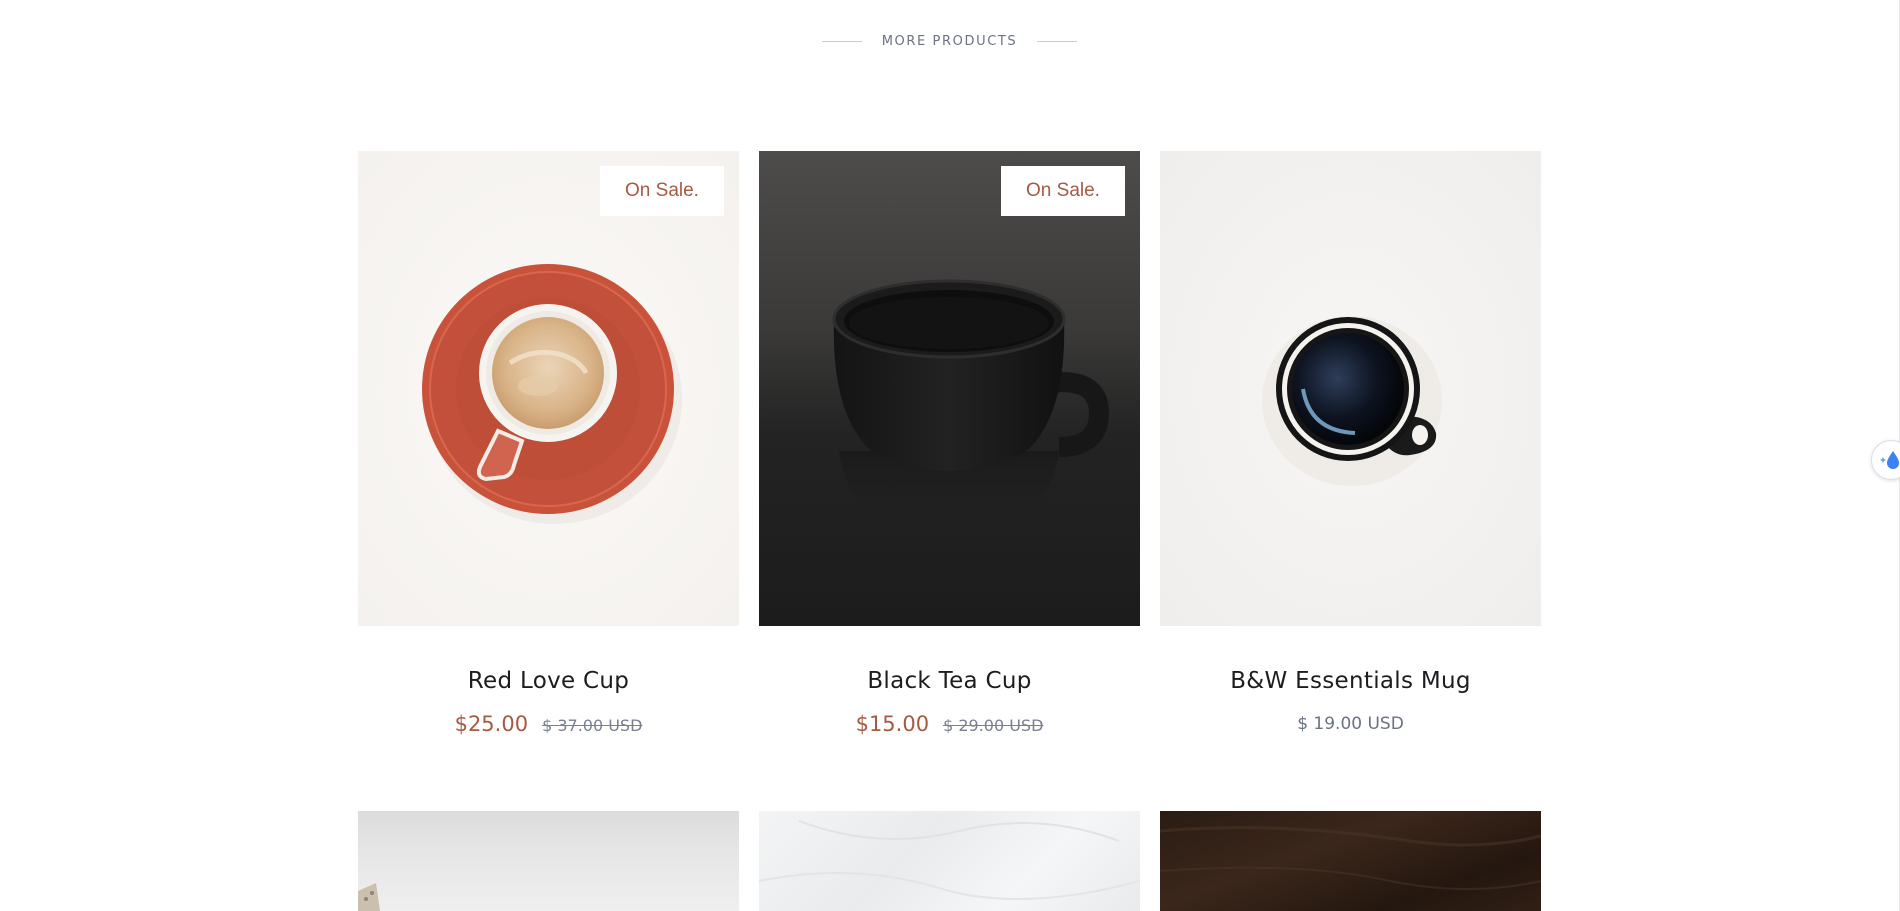 This screenshot has width=1900, height=911. I want to click on section-header: MORE PRODUCTS, so click(949, 41).